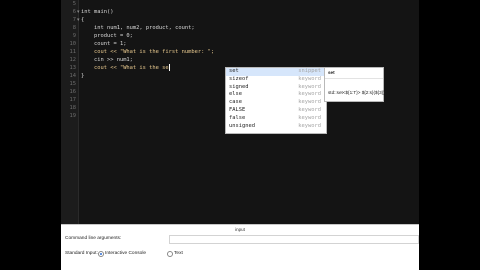 This screenshot has width=480, height=270. What do you see at coordinates (148, 52) in the screenshot?
I see `code-line: cout << "What is the first number: ";` at bounding box center [148, 52].